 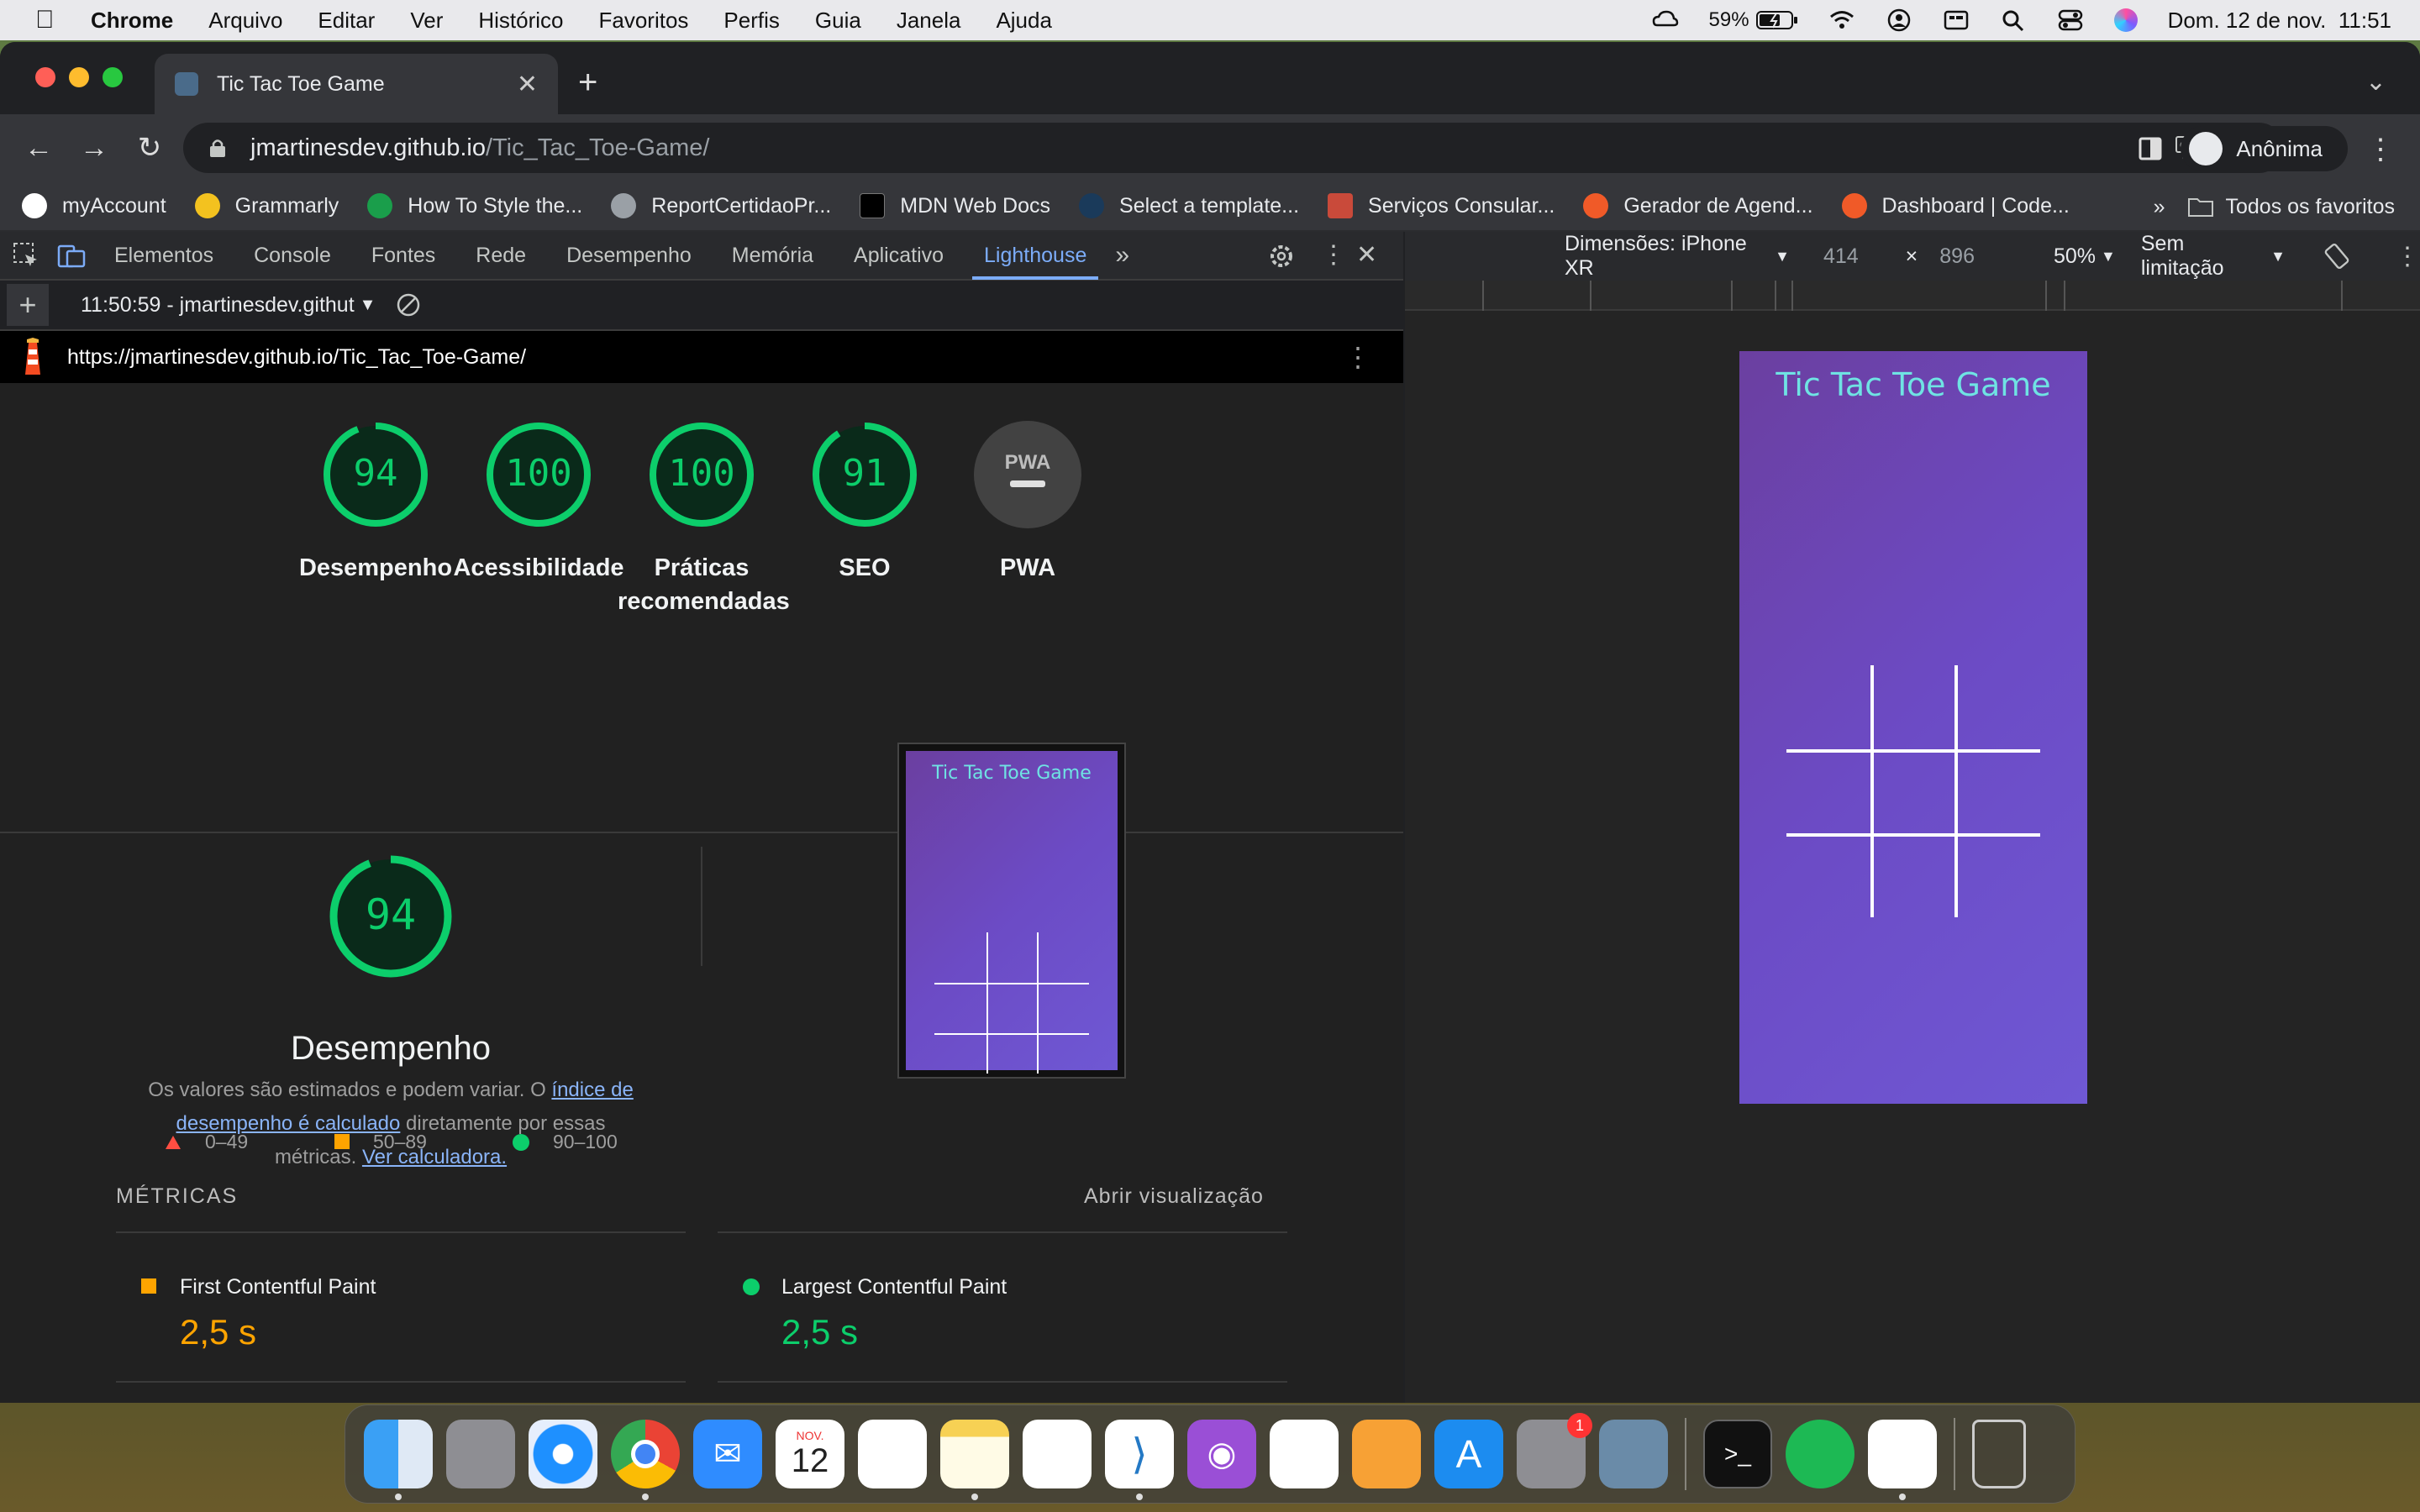 I want to click on app-store-icon: A, so click(x=1468, y=1454).